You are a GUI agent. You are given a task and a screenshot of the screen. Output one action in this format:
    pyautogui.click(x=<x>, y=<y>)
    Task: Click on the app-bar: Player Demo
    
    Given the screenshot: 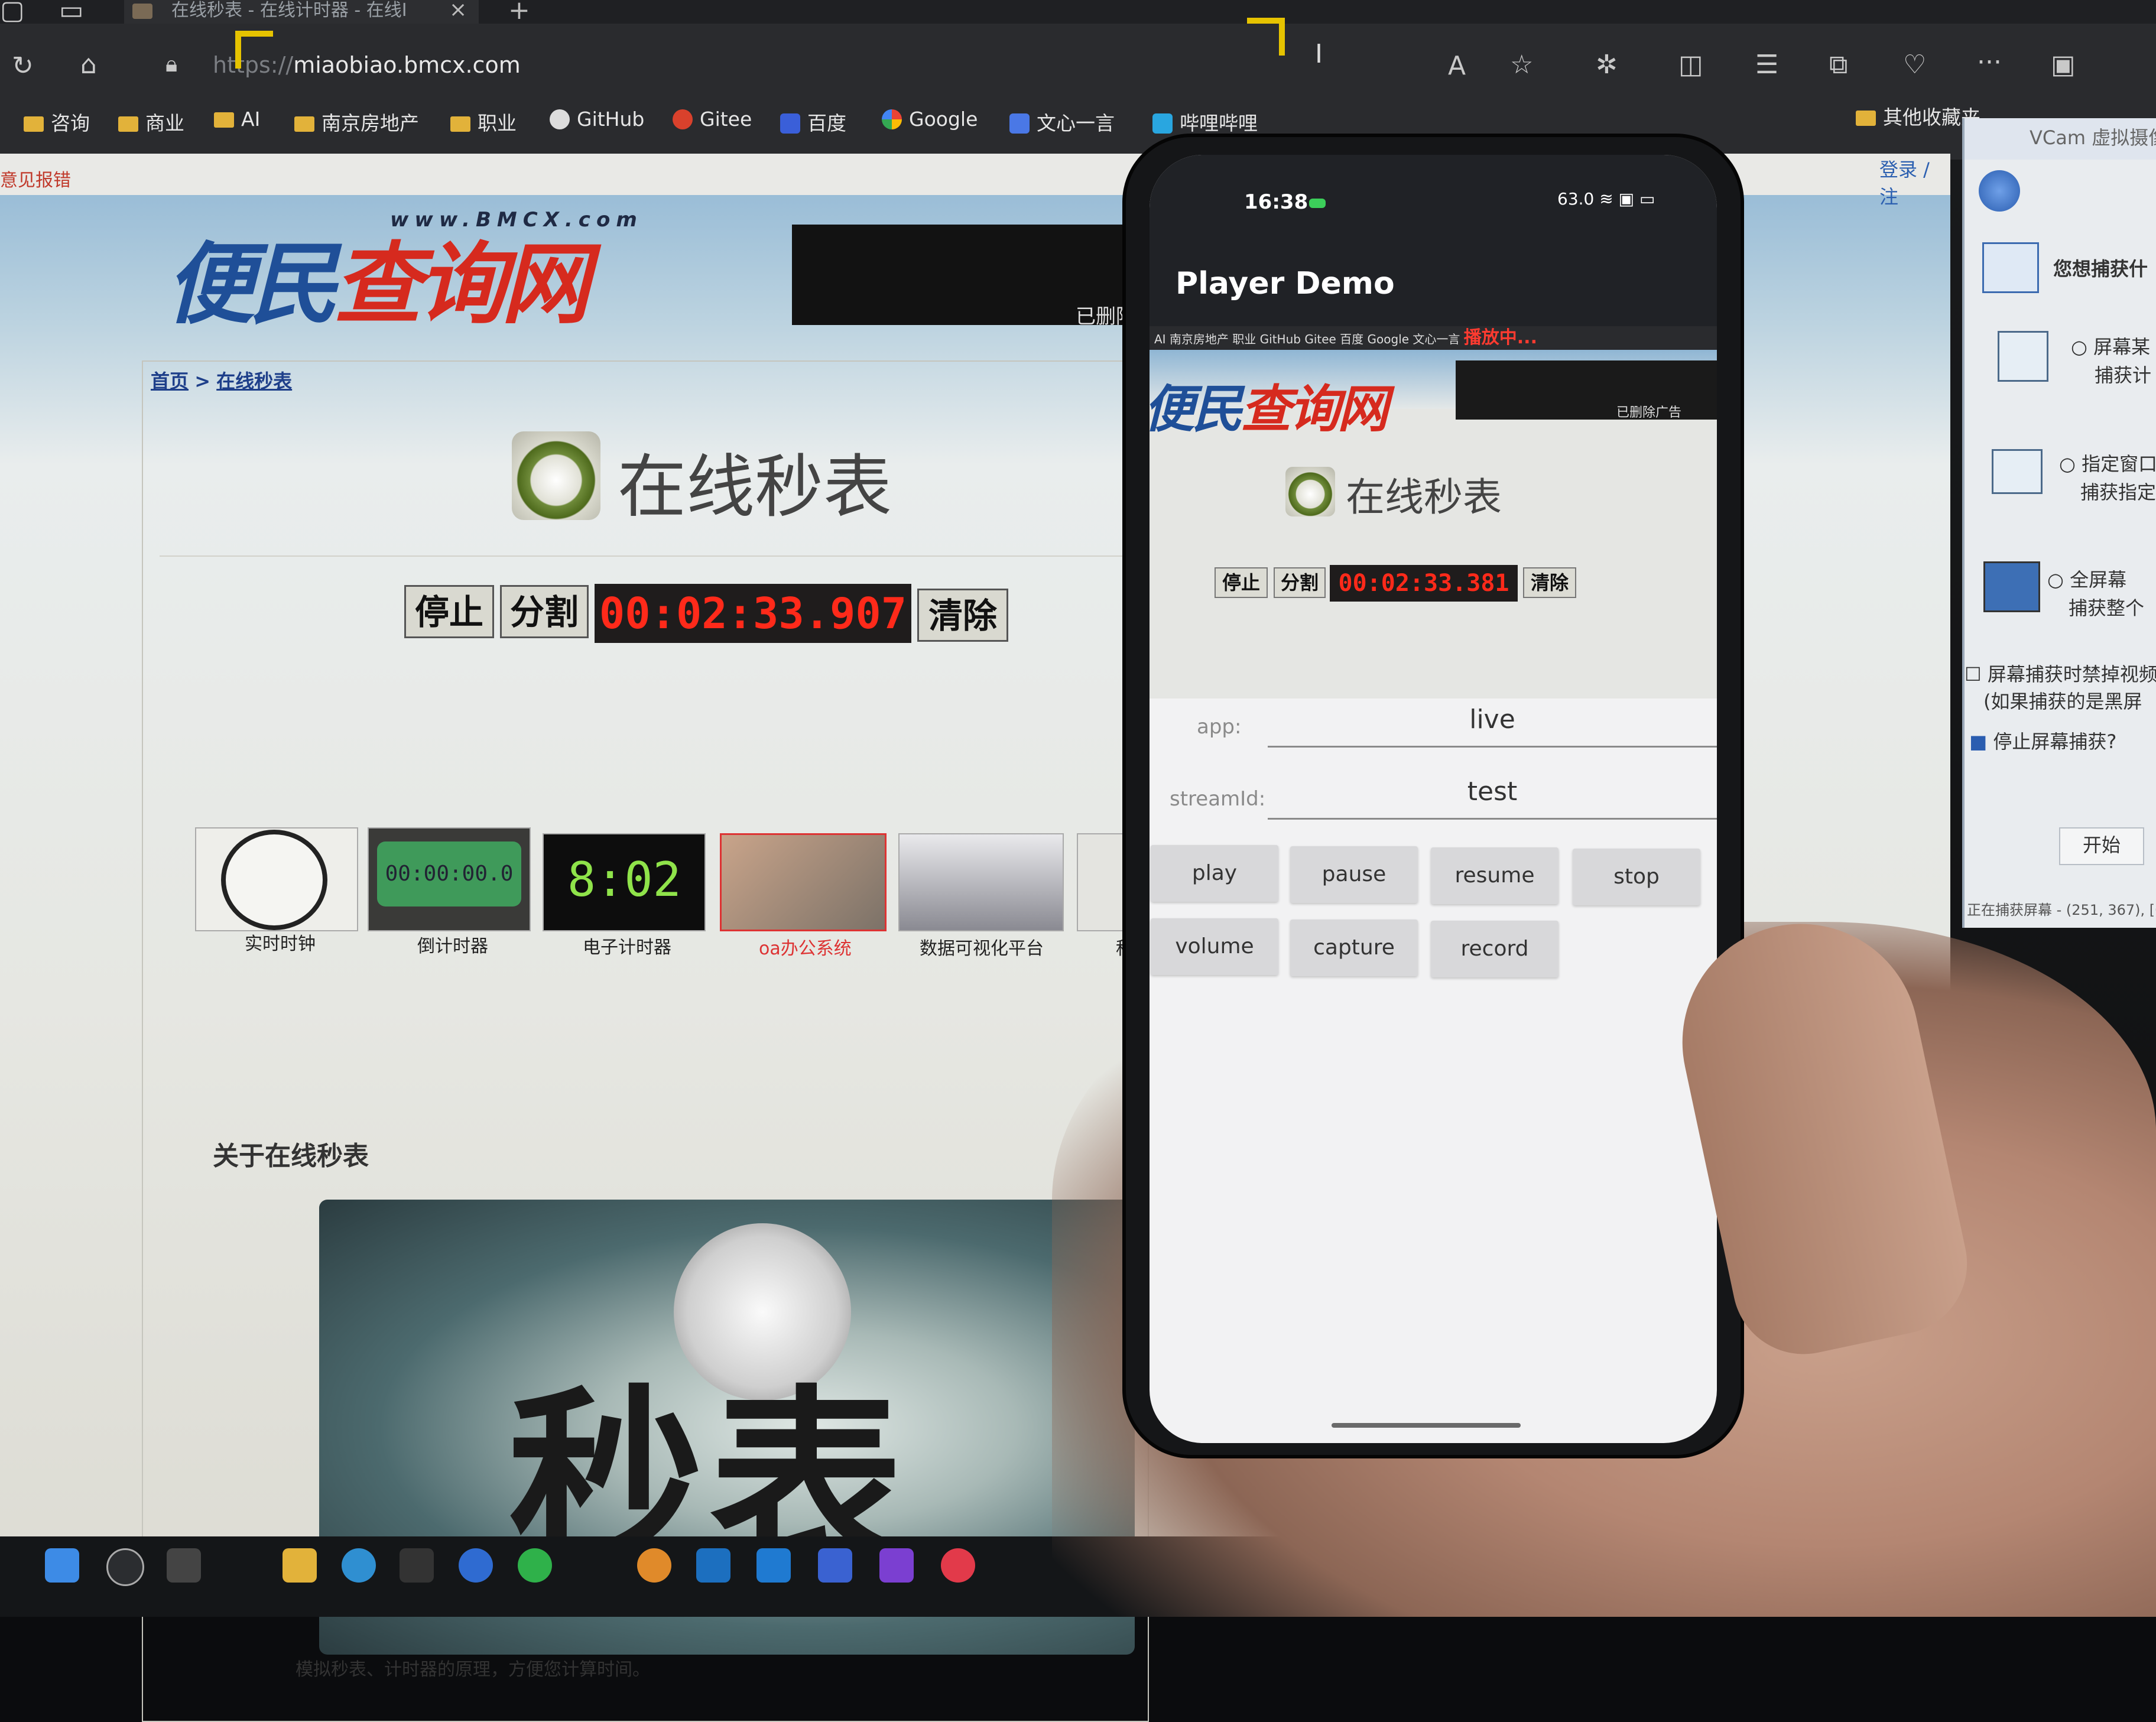 What is the action you would take?
    pyautogui.click(x=1433, y=287)
    